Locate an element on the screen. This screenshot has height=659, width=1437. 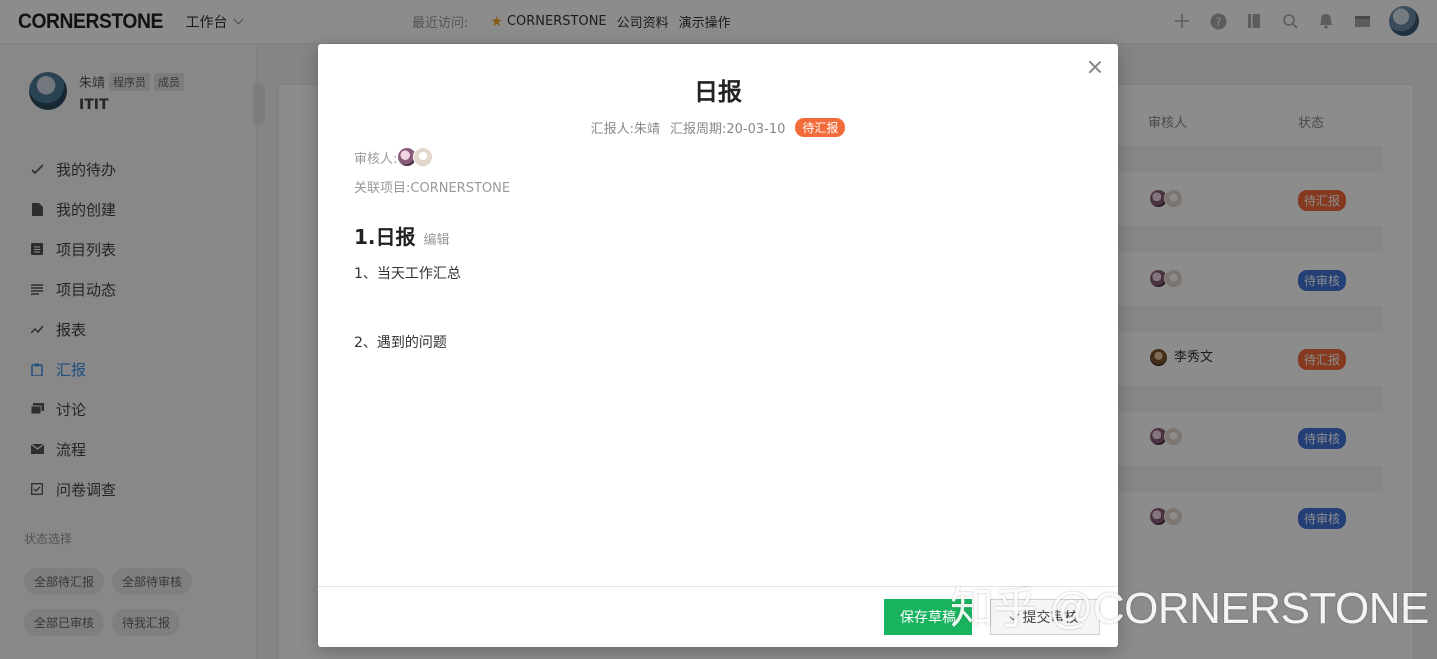
submit-review-button: 提交审核 is located at coordinates (1045, 617).